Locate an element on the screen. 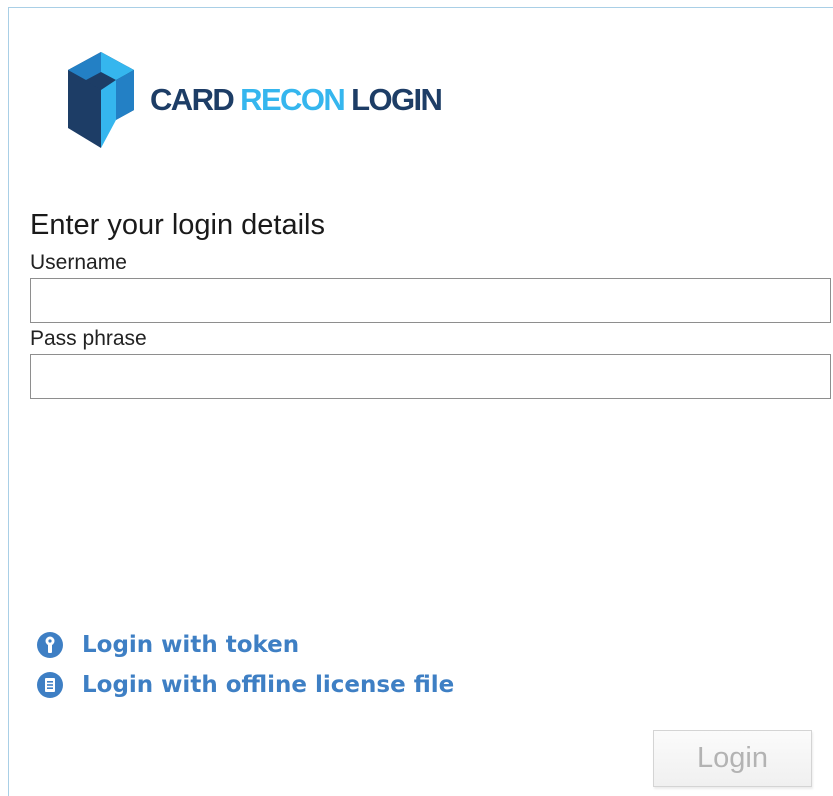 The height and width of the screenshot is (796, 833). login-with-offline-license-label: Login with offline license file is located at coordinates (268, 685).